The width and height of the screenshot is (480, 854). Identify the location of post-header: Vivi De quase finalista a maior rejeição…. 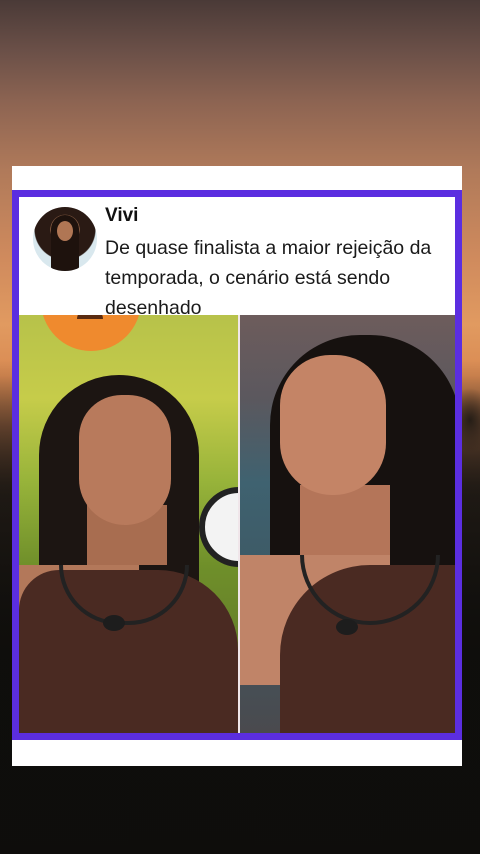
(237, 258).